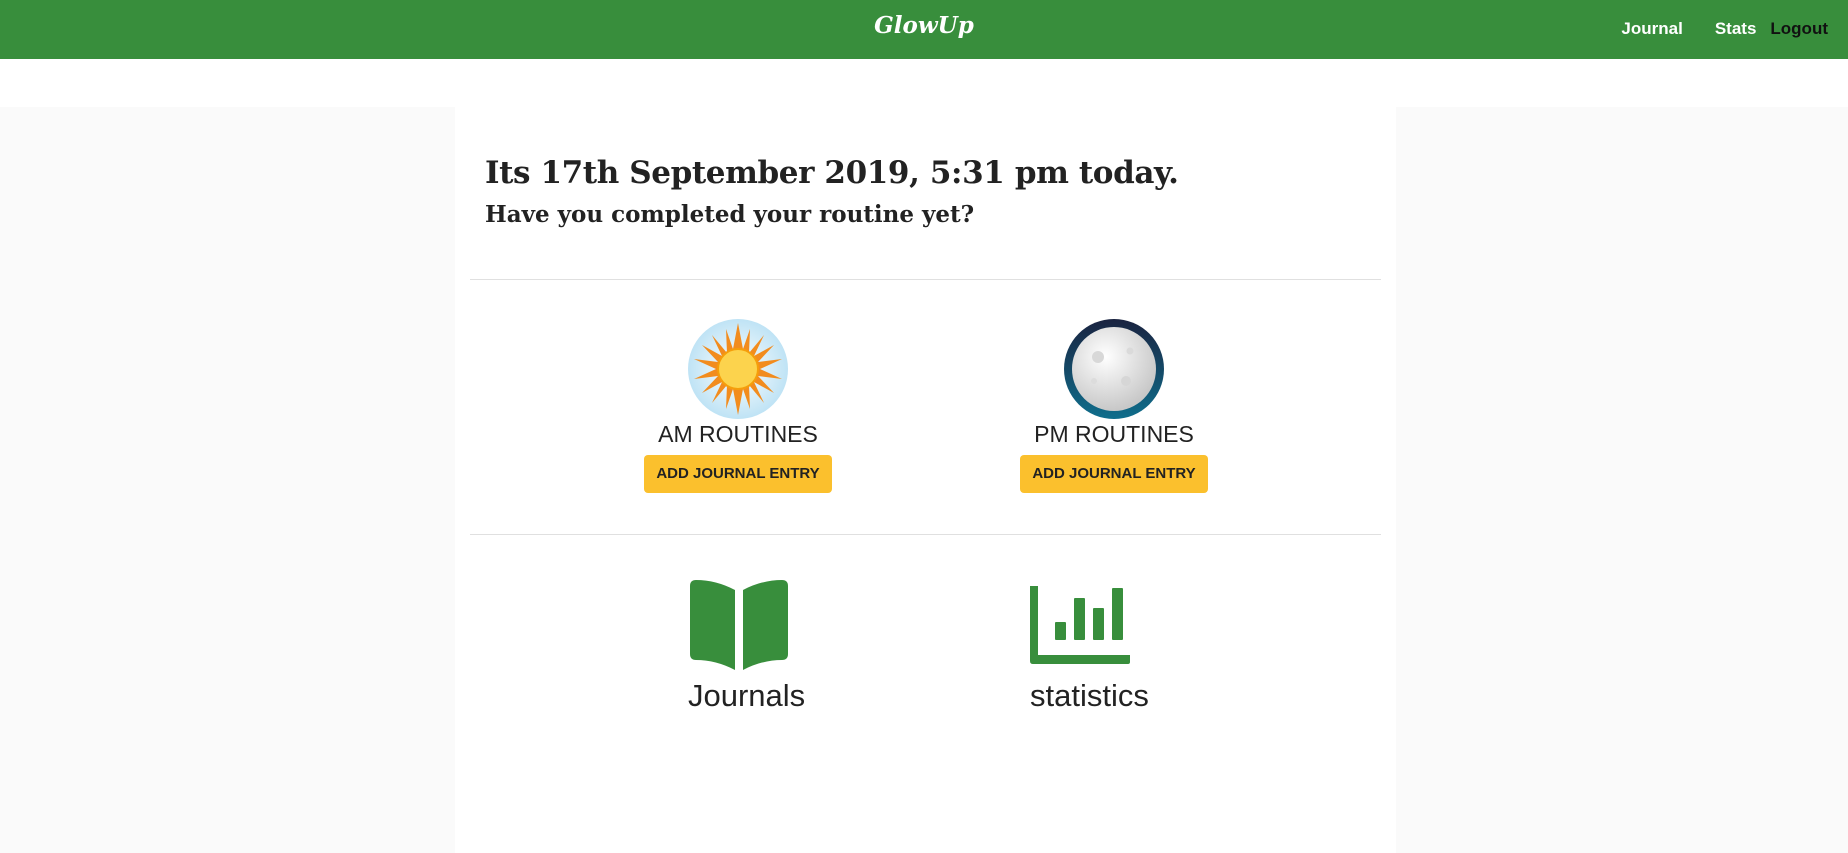  What do you see at coordinates (739, 625) in the screenshot?
I see `book-icon` at bounding box center [739, 625].